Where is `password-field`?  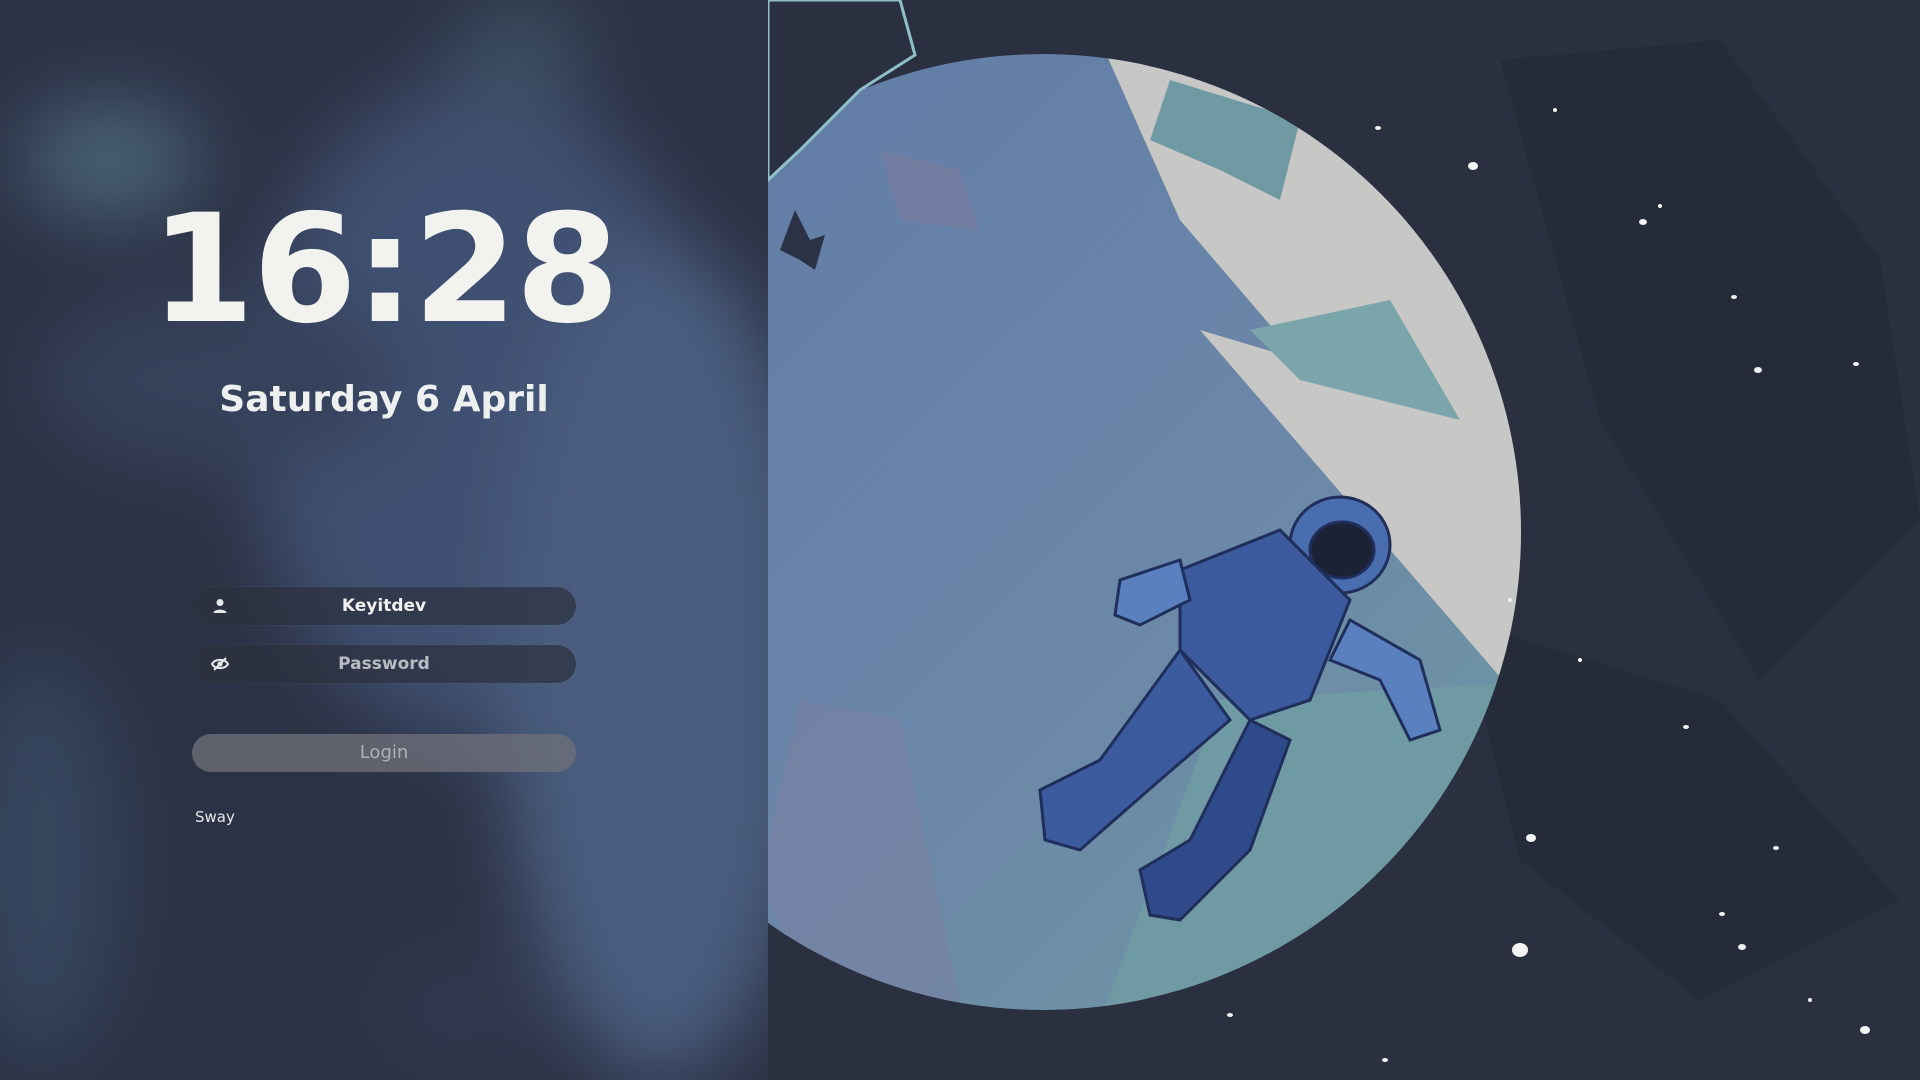
password-field is located at coordinates (384, 664).